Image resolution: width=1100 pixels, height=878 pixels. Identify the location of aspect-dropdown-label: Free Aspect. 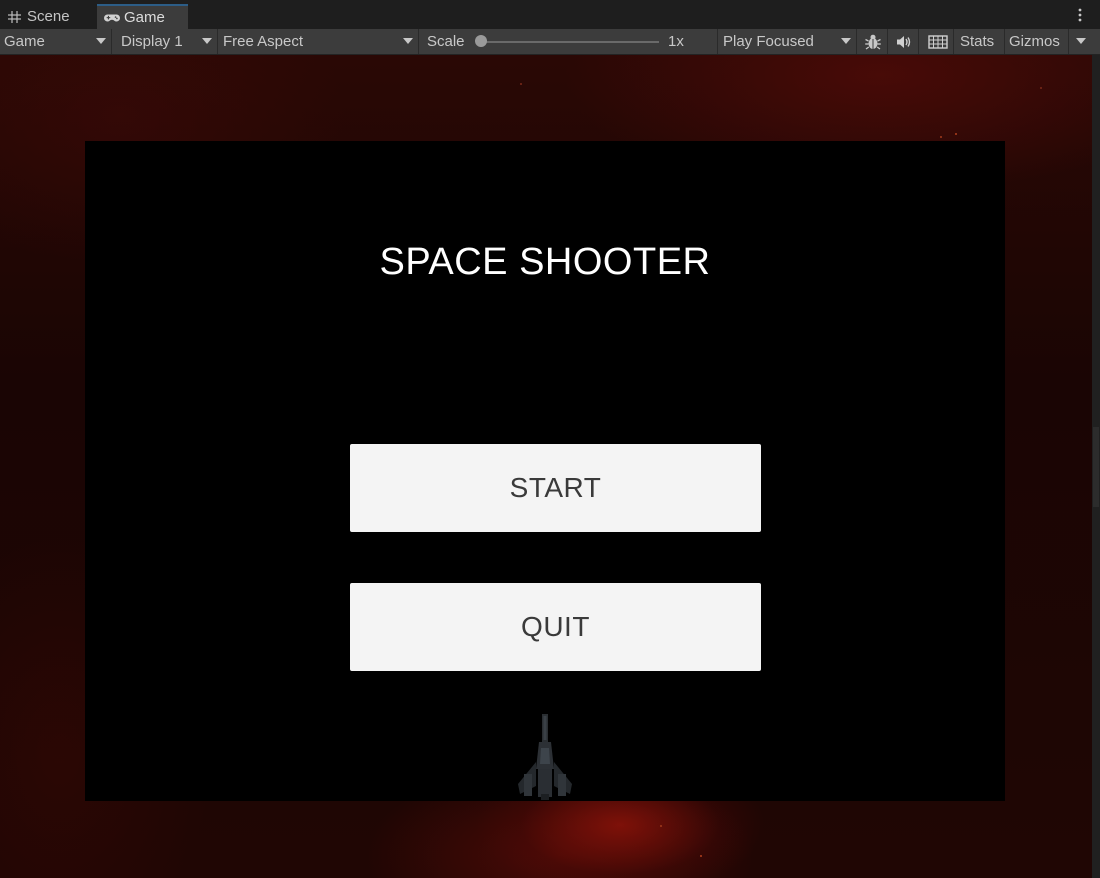
(263, 41).